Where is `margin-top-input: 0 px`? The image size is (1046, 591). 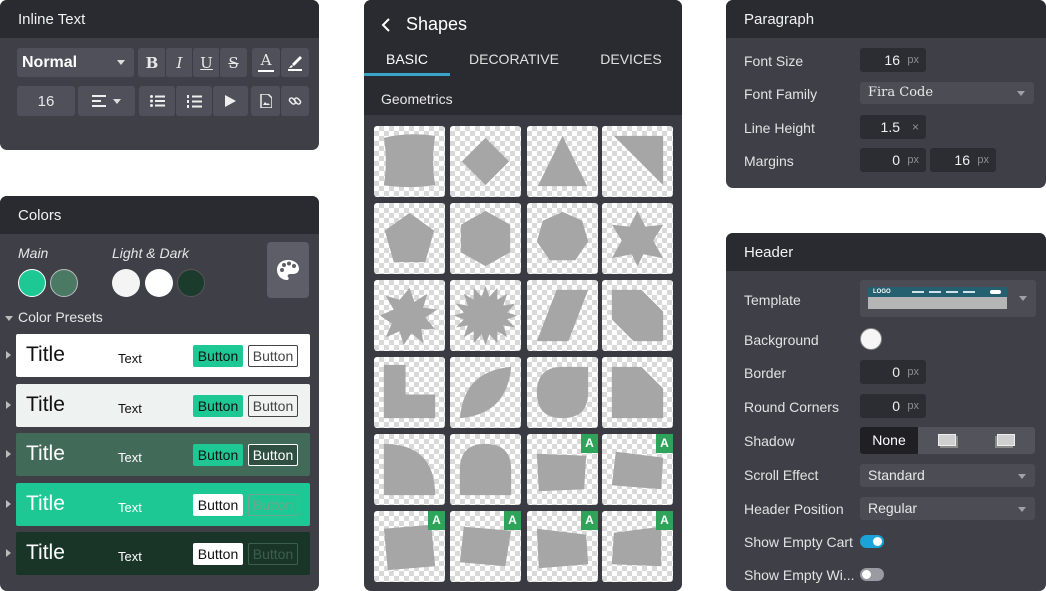
margin-top-input: 0 px is located at coordinates (893, 160).